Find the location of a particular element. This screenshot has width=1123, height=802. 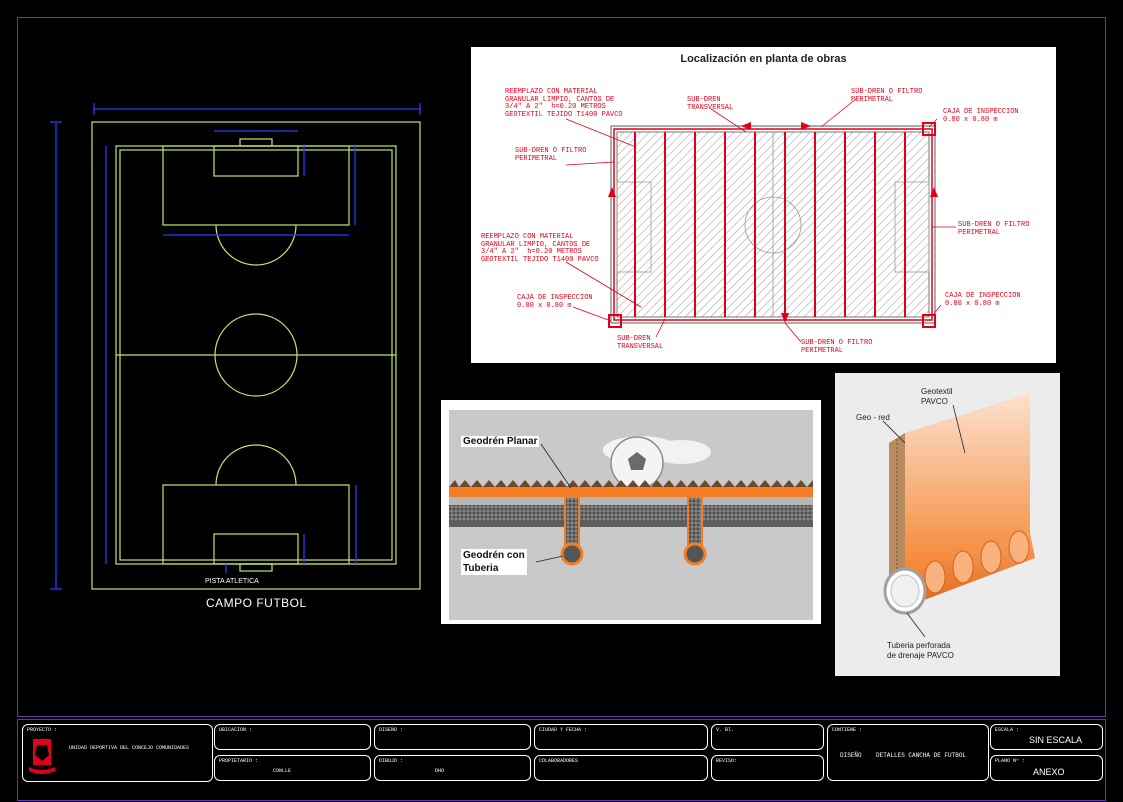

diseno-label: DISEÑO : is located at coordinates (391, 730).